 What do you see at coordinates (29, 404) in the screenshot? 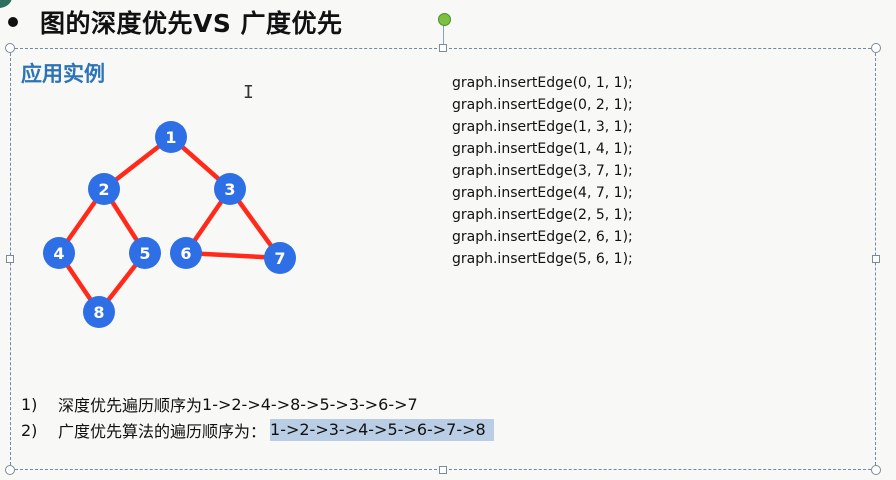
I see `order-number: 1)` at bounding box center [29, 404].